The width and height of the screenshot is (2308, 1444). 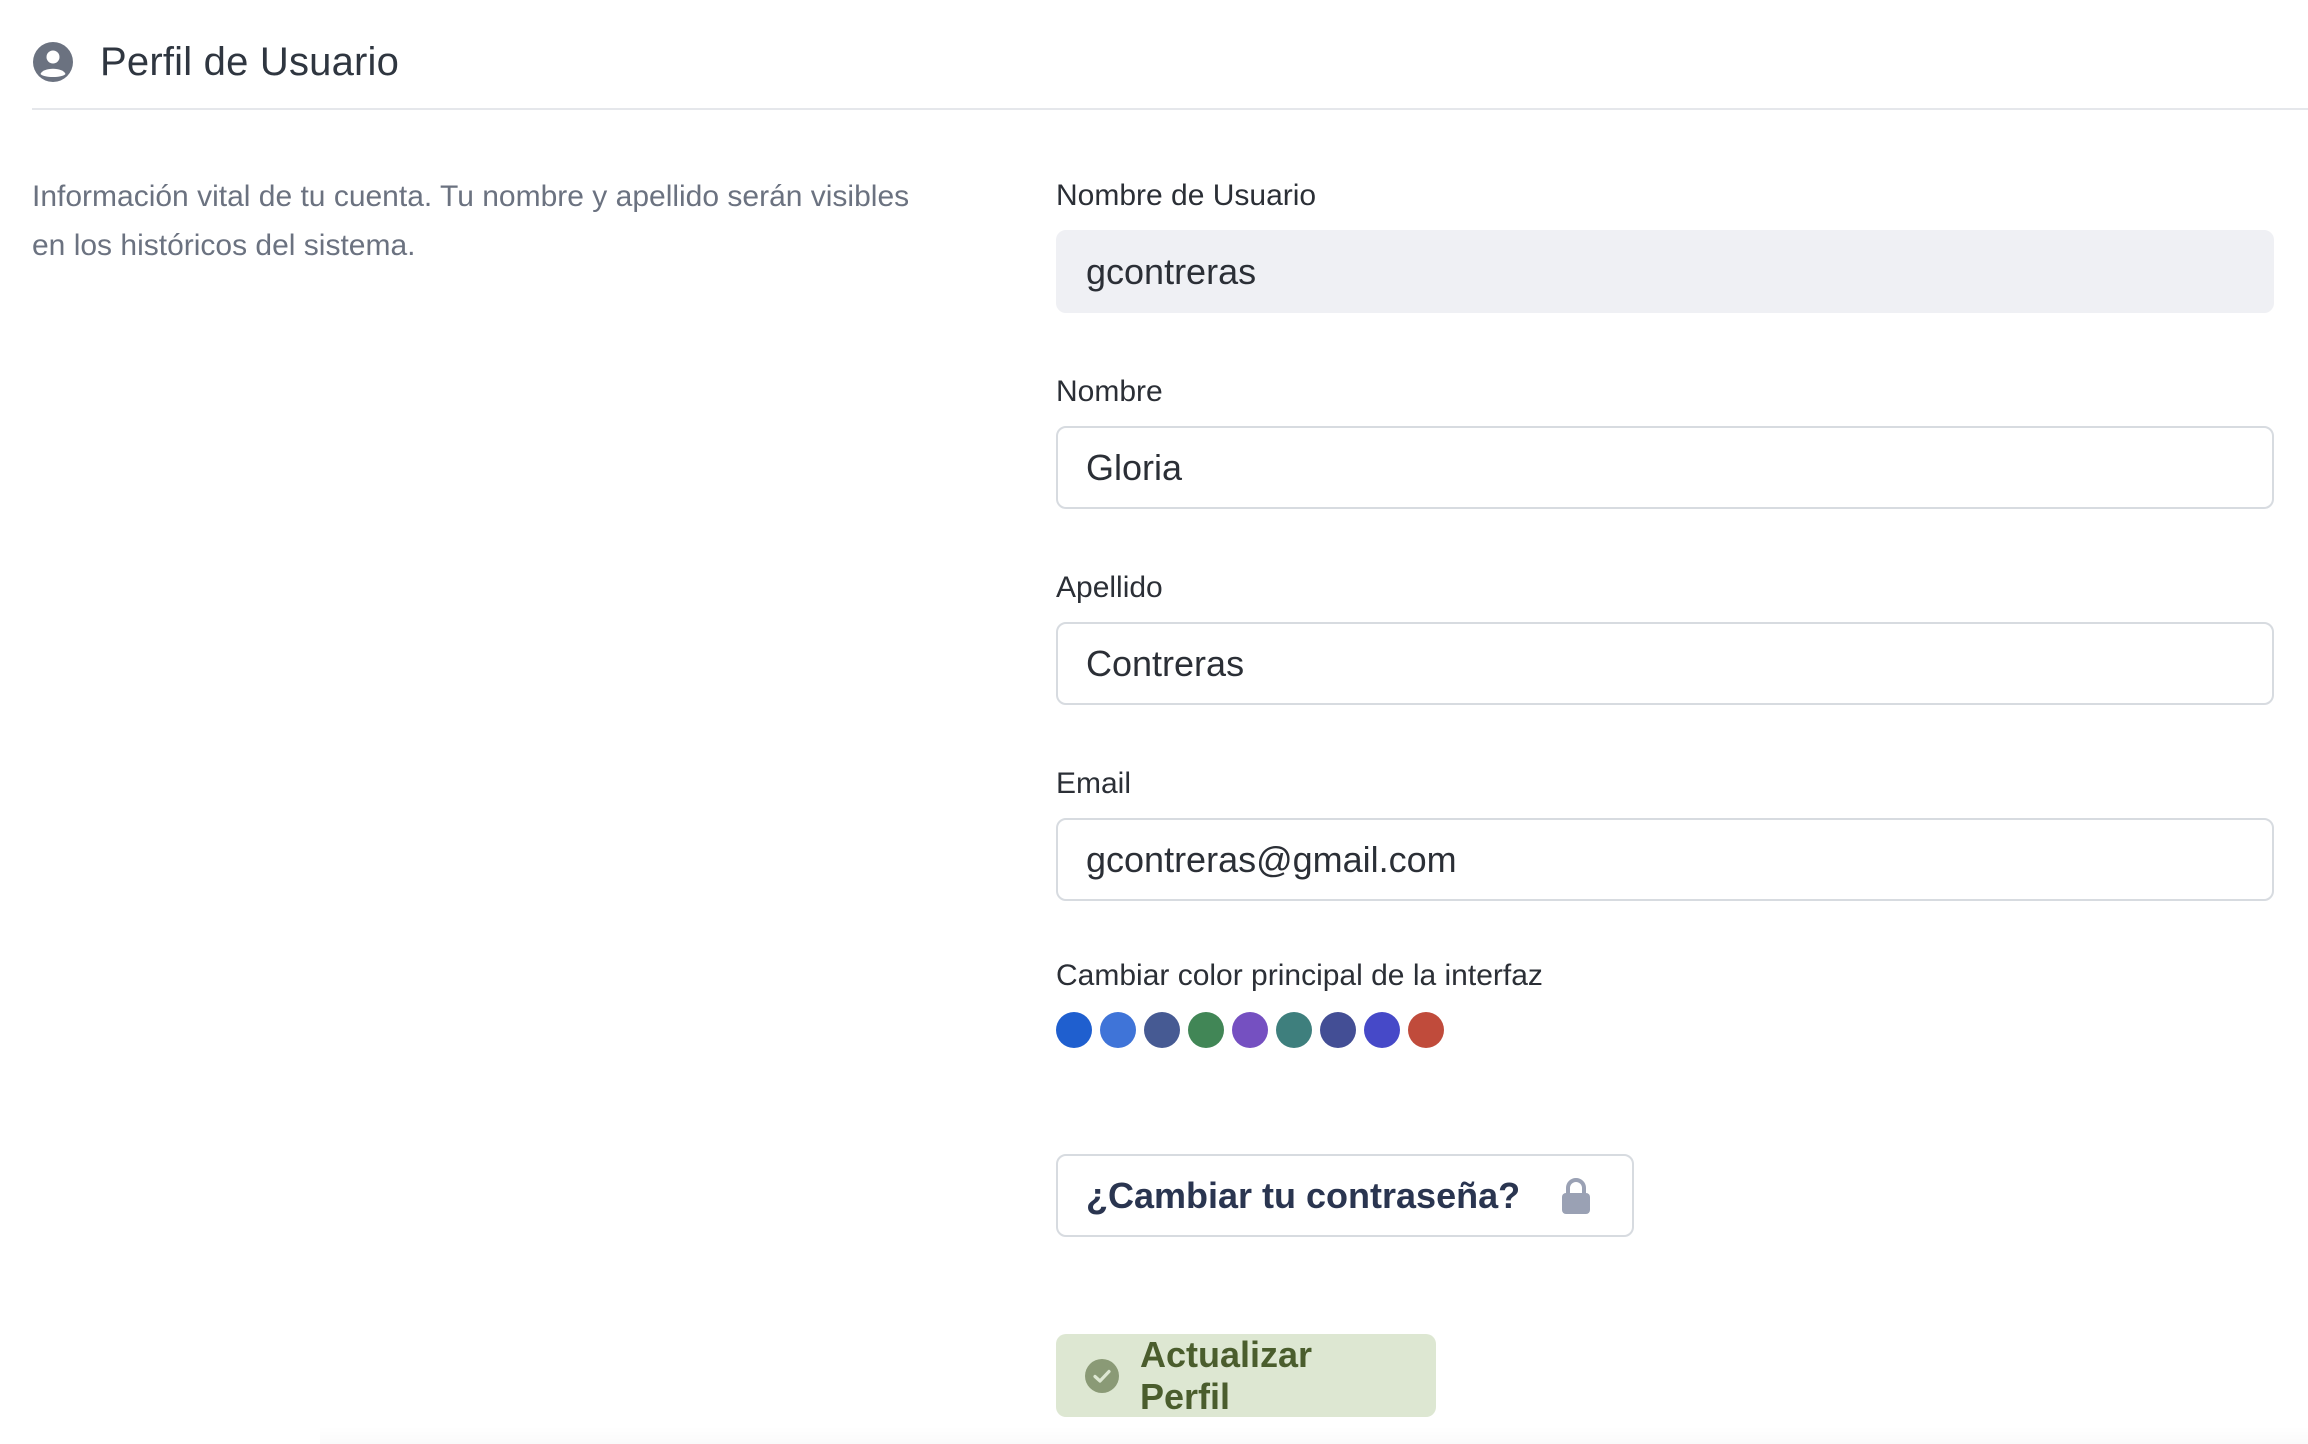 I want to click on change-password-label: ¿Cambiar tu contraseña?, so click(x=1303, y=1195).